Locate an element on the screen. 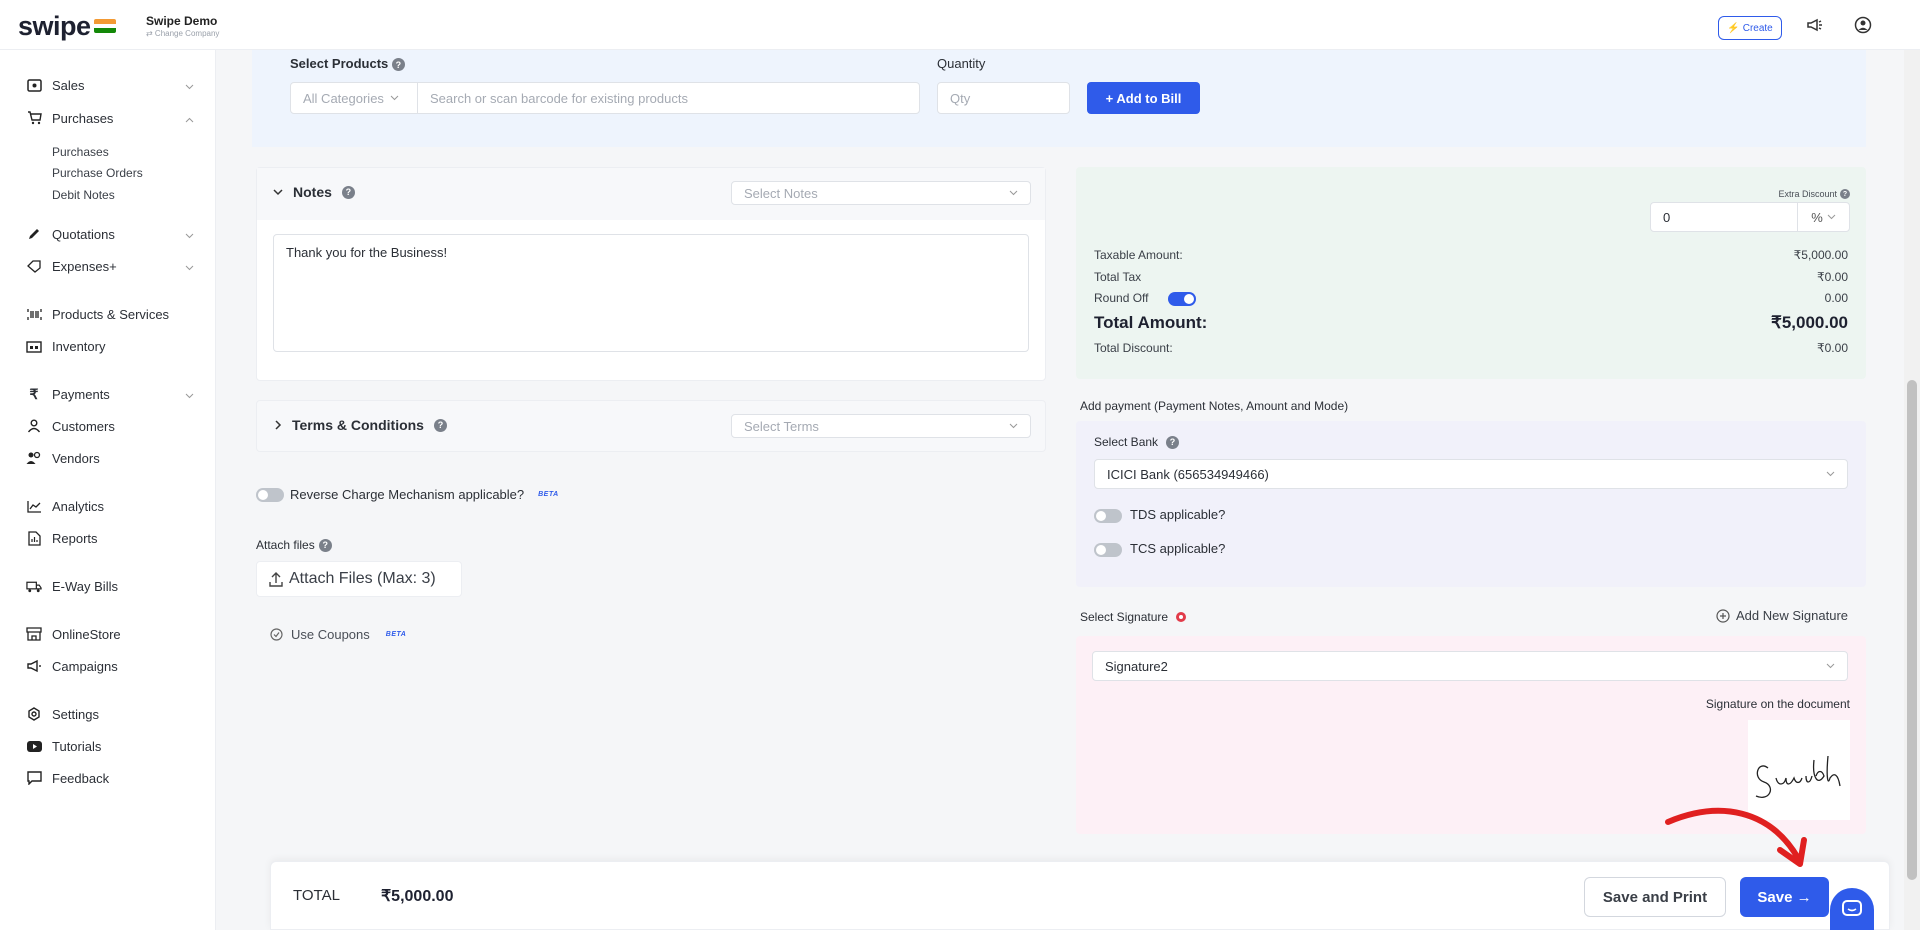  select-terms-dropdown: Select Terms is located at coordinates (881, 426).